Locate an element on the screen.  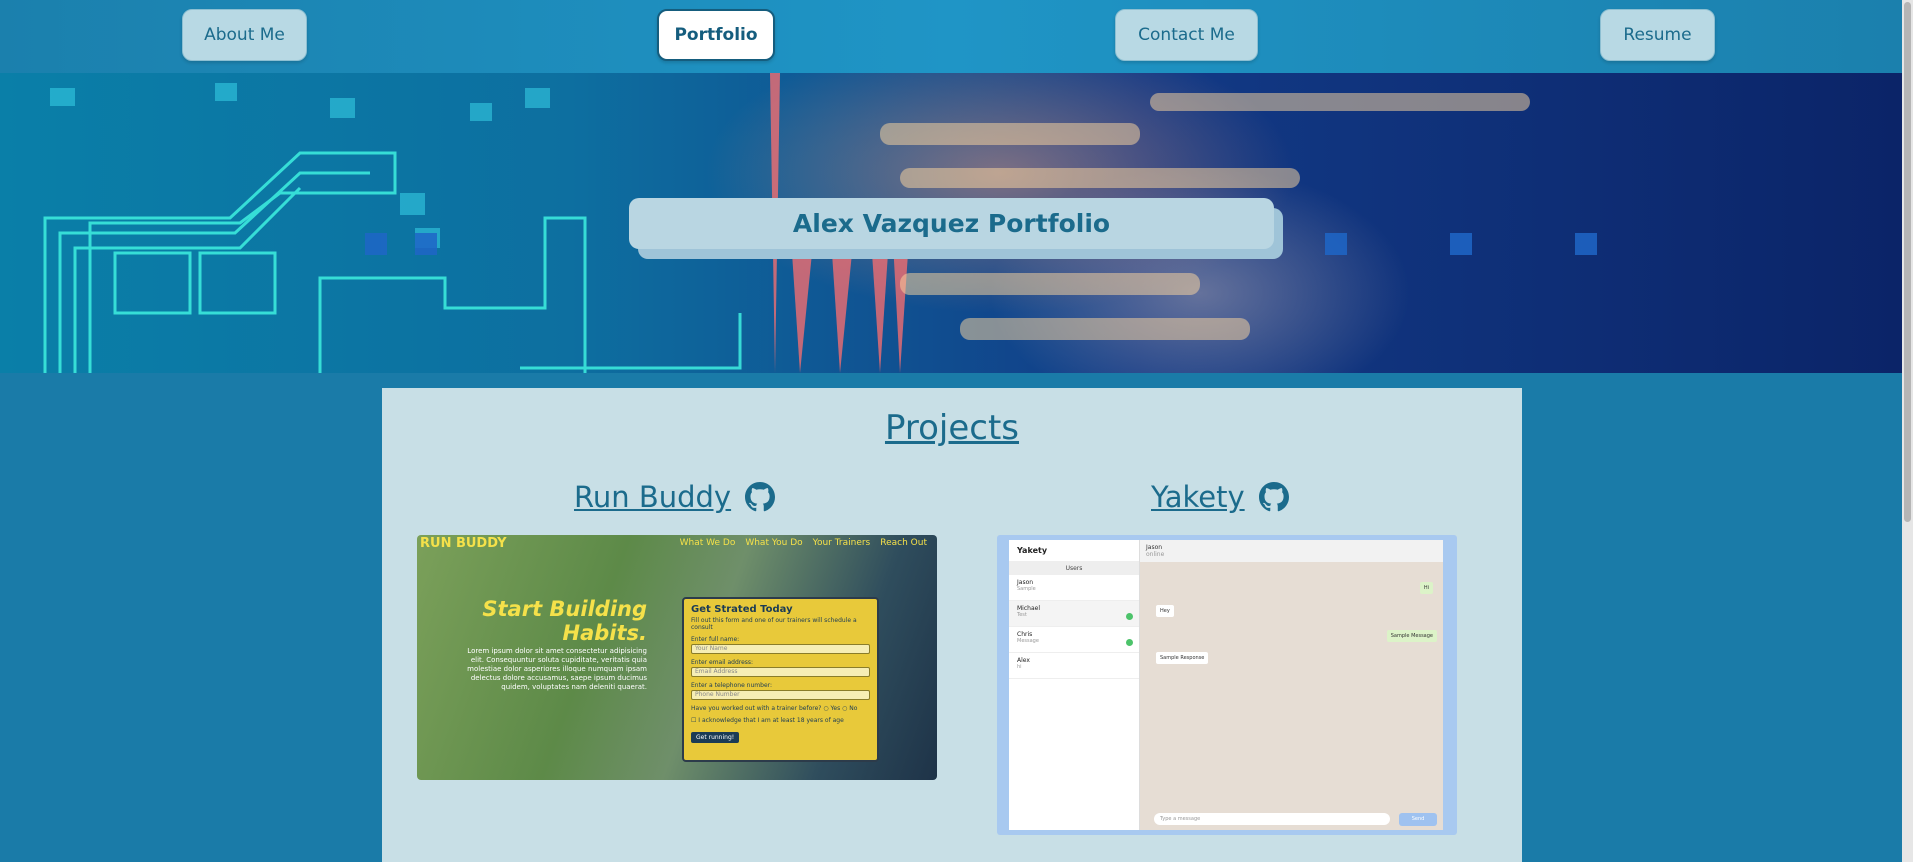
user-name: Chris is located at coordinates (1025, 634).